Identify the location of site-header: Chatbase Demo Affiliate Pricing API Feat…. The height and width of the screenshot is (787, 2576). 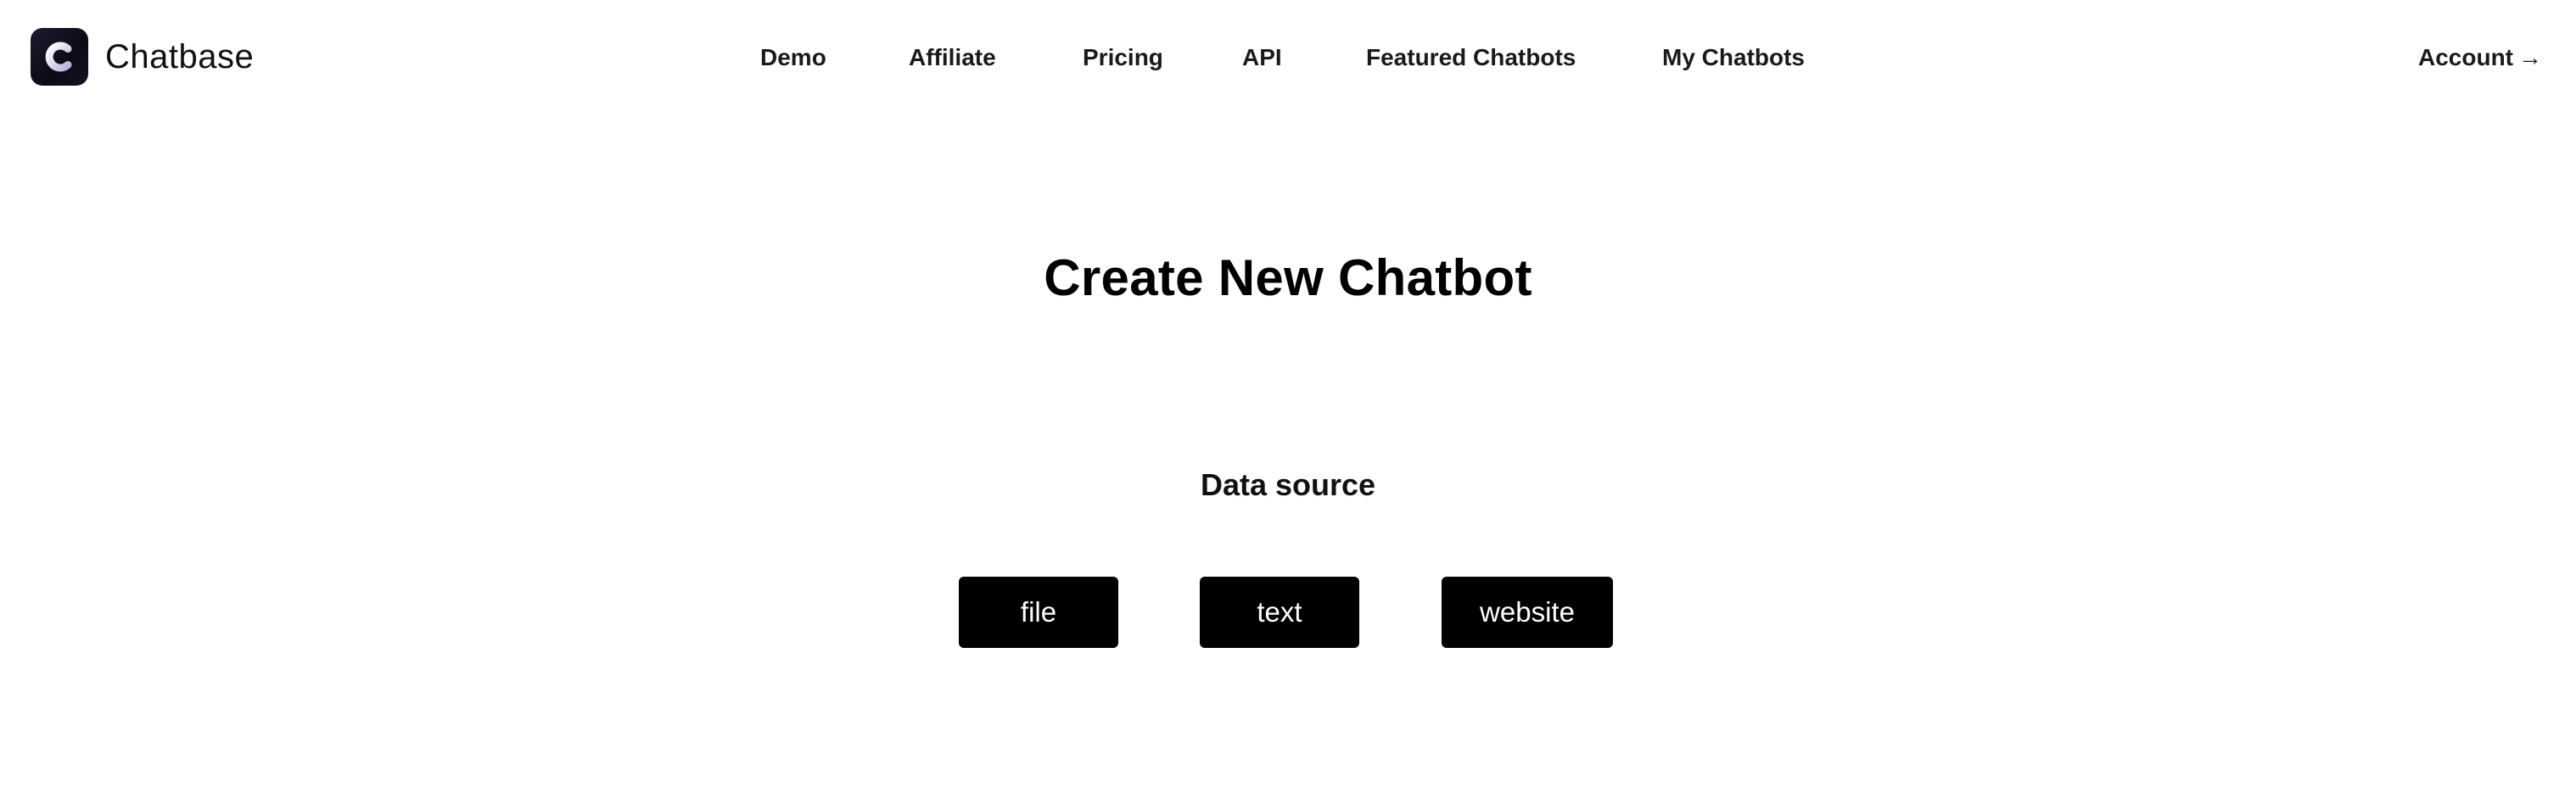
(1288, 57).